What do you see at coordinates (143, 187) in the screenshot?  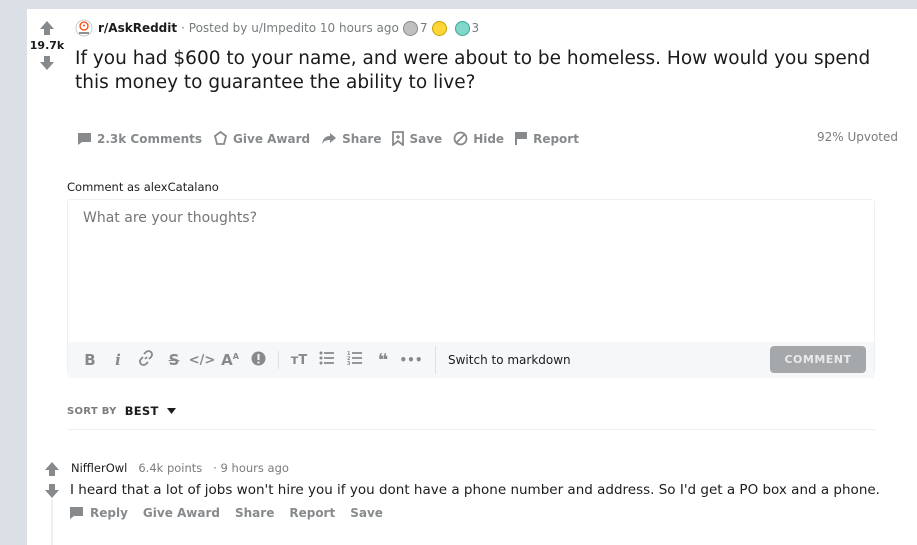 I see `comment-as-label: Comment as alexCatalano` at bounding box center [143, 187].